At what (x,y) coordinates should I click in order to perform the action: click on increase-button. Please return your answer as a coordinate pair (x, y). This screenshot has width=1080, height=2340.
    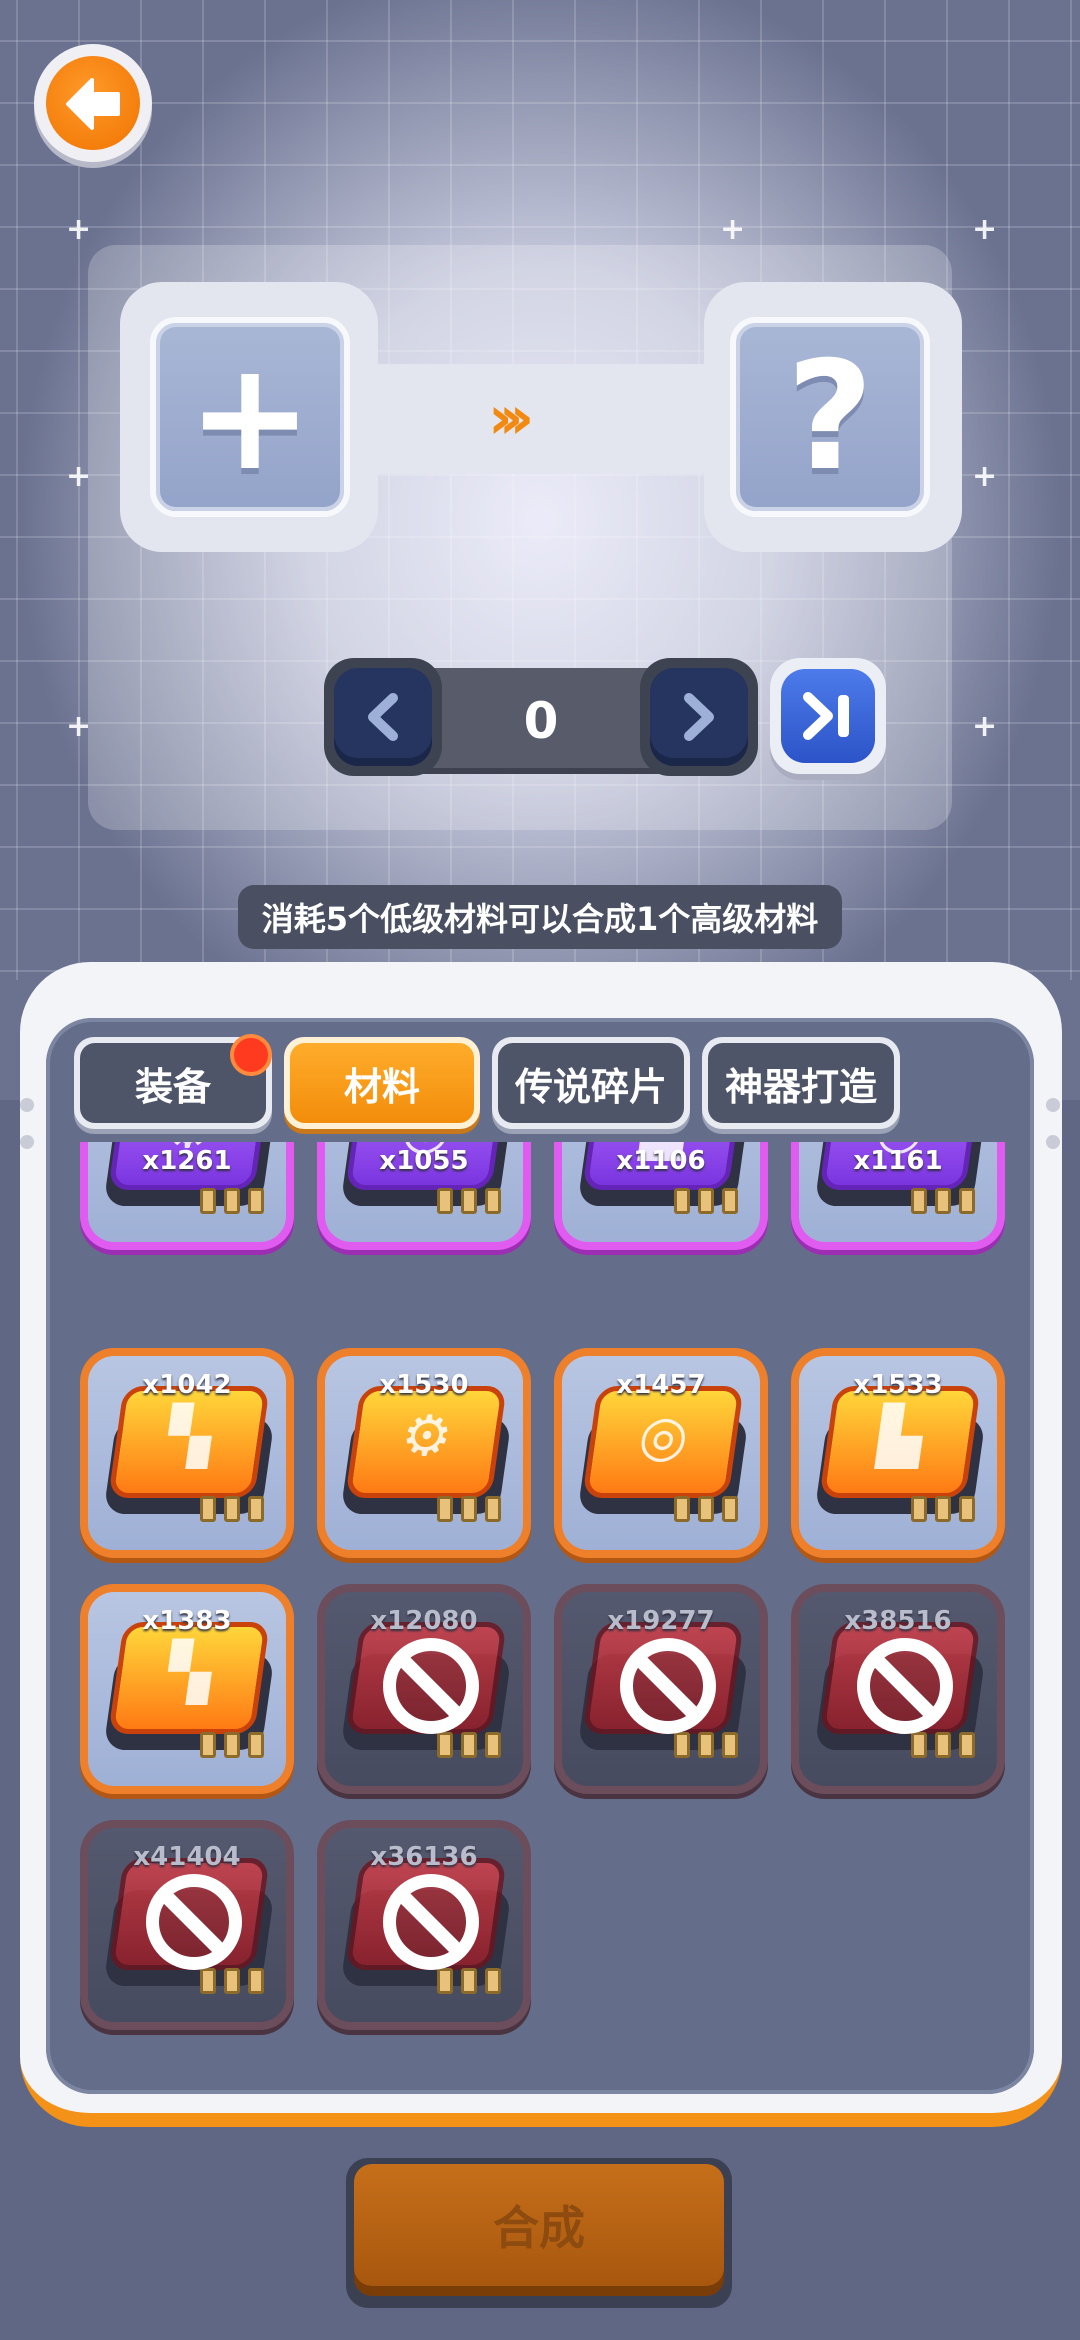
    Looking at the image, I should click on (699, 717).